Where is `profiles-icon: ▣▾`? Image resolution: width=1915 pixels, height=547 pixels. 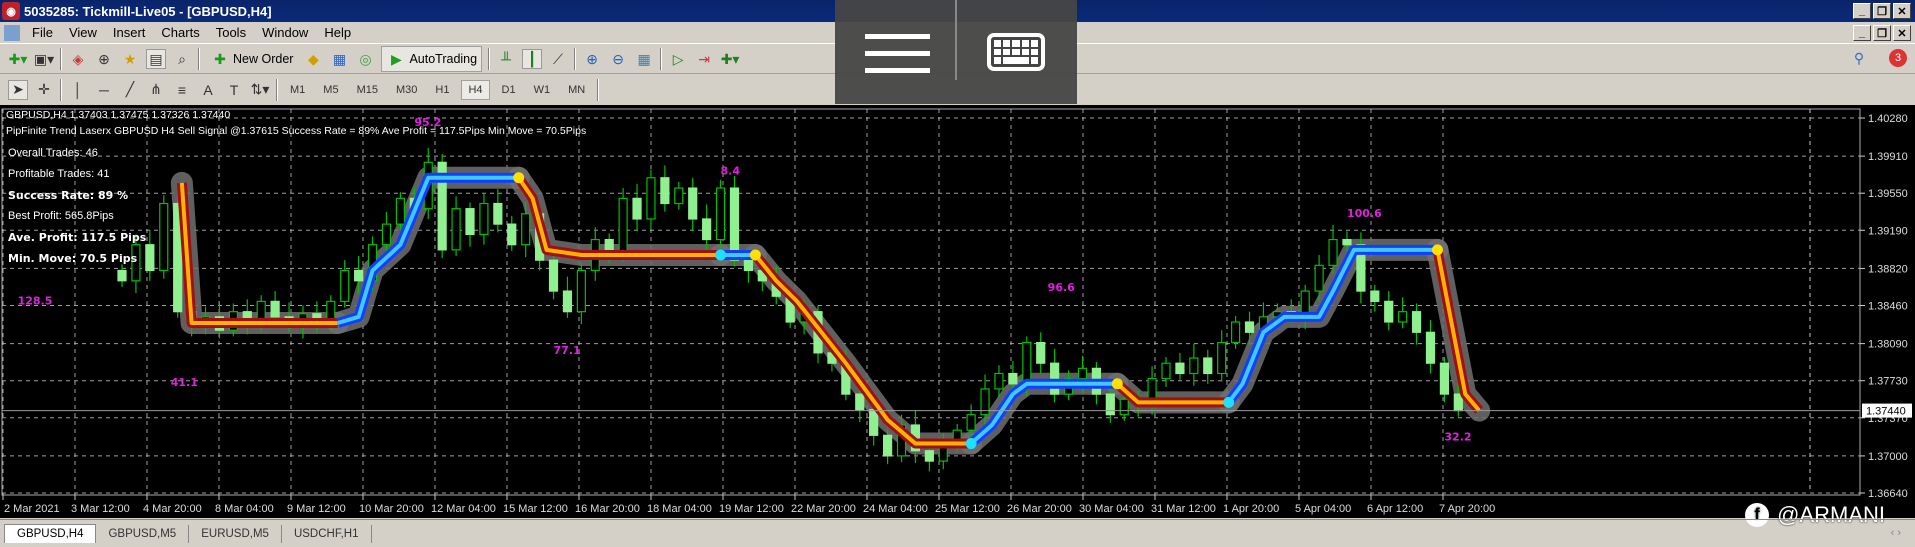
profiles-icon: ▣▾ is located at coordinates (44, 59).